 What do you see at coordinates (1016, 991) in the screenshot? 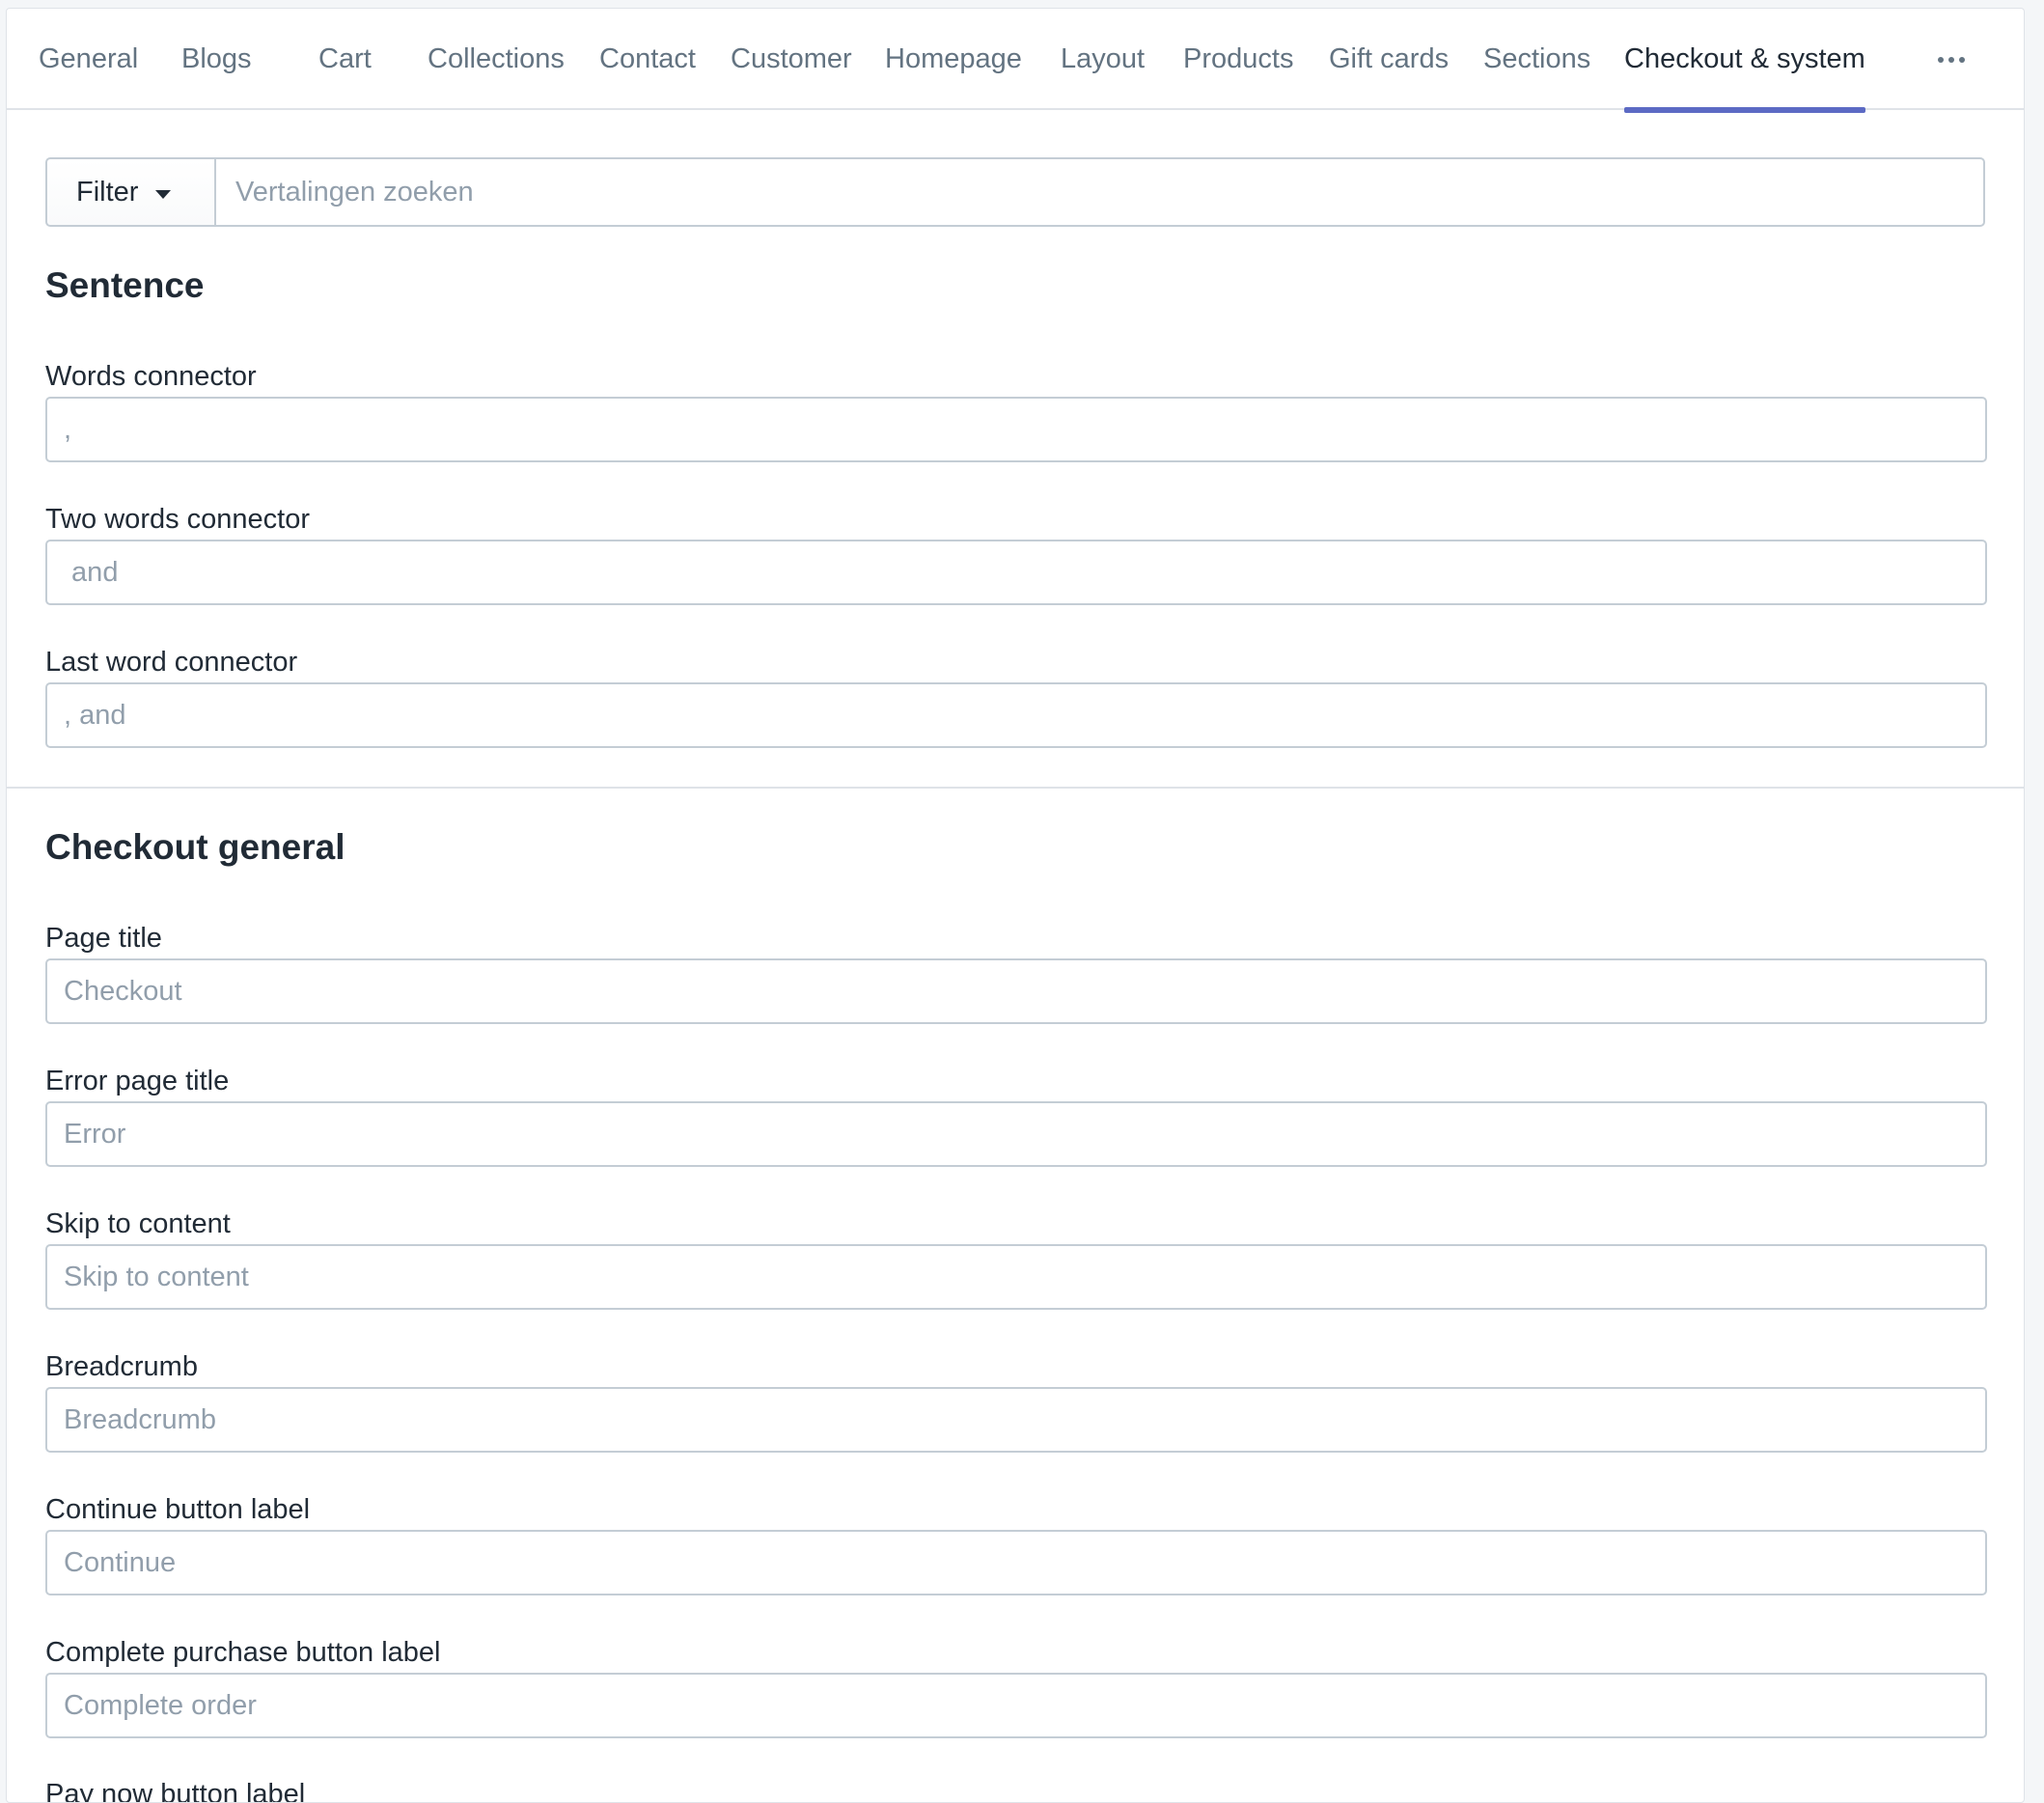
I see `page-title-input` at bounding box center [1016, 991].